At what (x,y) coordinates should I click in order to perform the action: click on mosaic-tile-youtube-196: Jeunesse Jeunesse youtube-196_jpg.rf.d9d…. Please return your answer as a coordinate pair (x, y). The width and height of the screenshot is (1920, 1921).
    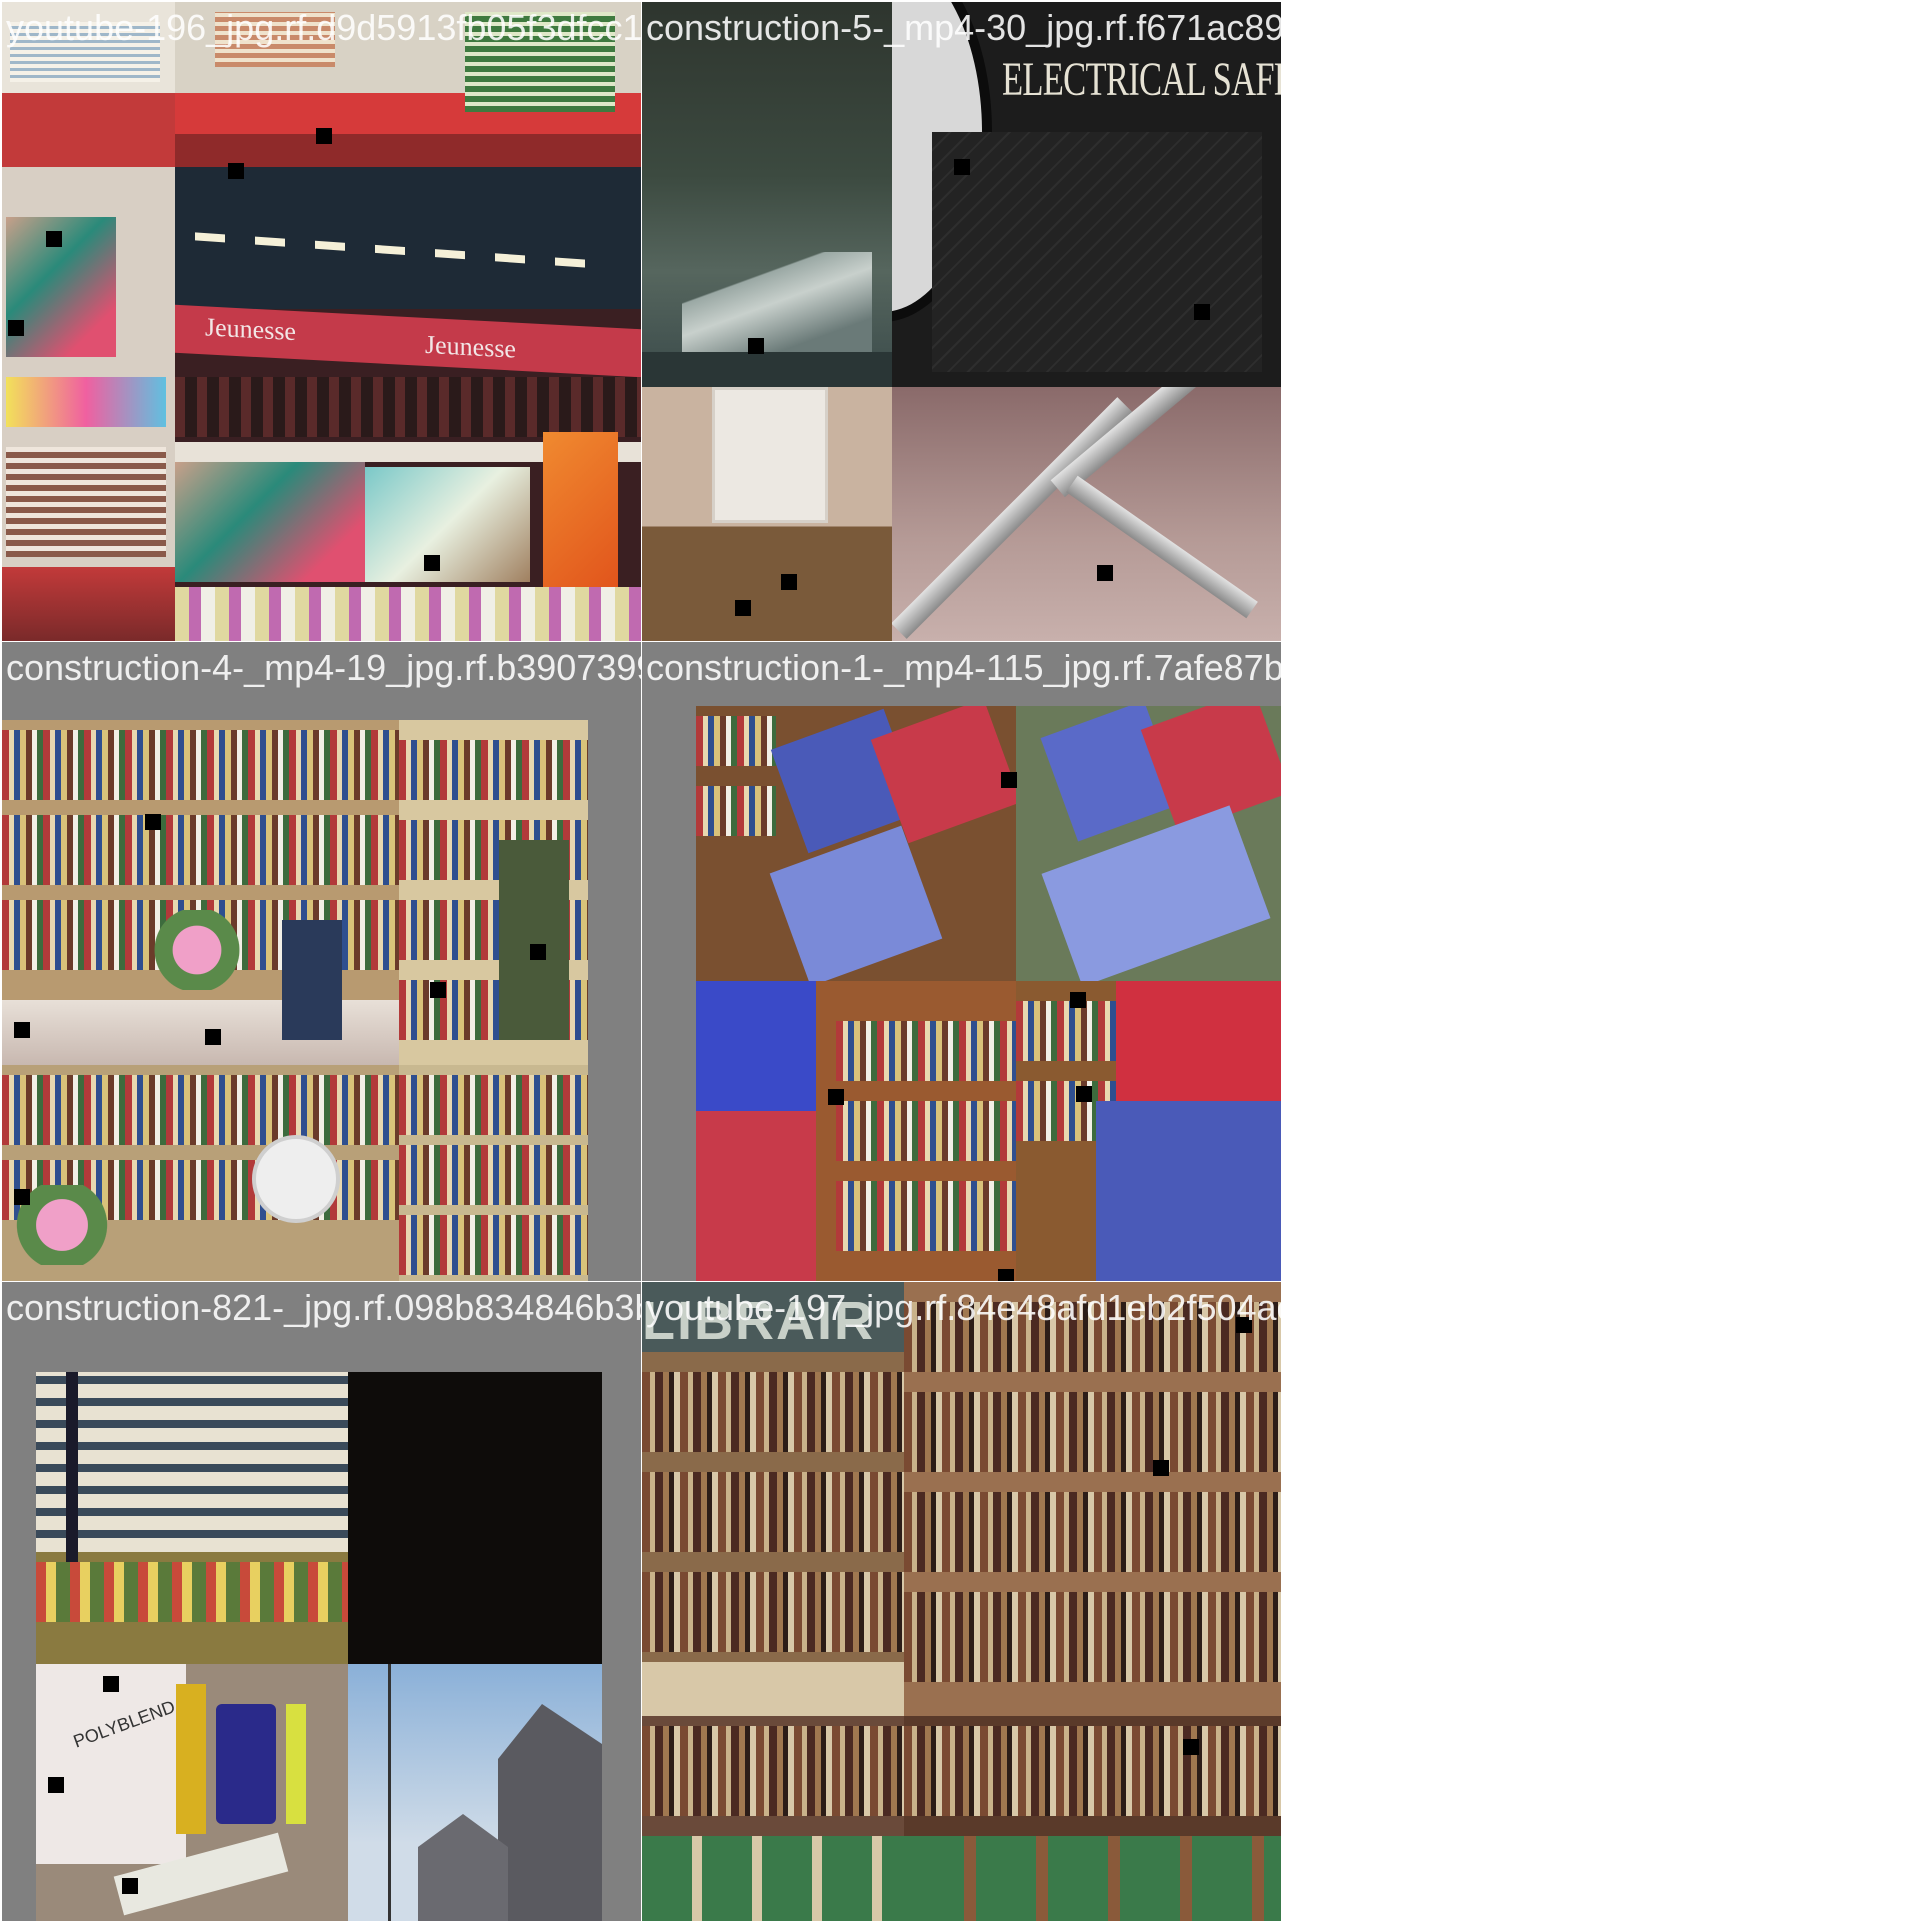
    Looking at the image, I should click on (321, 321).